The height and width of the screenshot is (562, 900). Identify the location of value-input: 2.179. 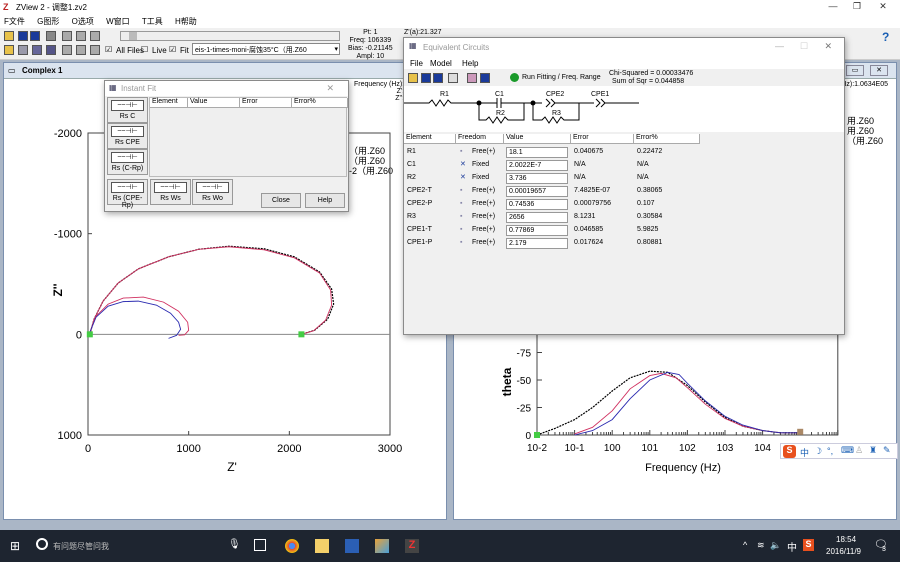
(537, 243).